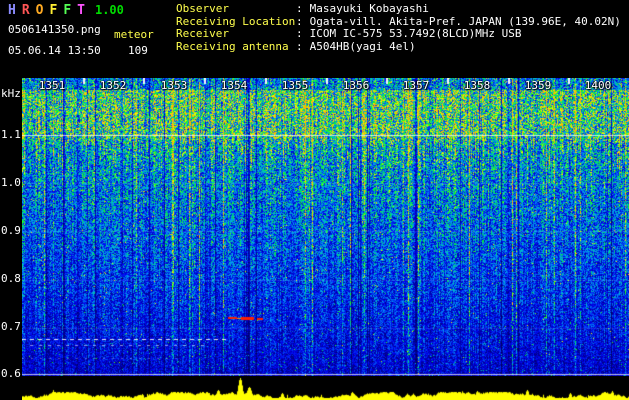 The image size is (629, 400). What do you see at coordinates (325, 388) in the screenshot?
I see `amplitude-graph-canvas` at bounding box center [325, 388].